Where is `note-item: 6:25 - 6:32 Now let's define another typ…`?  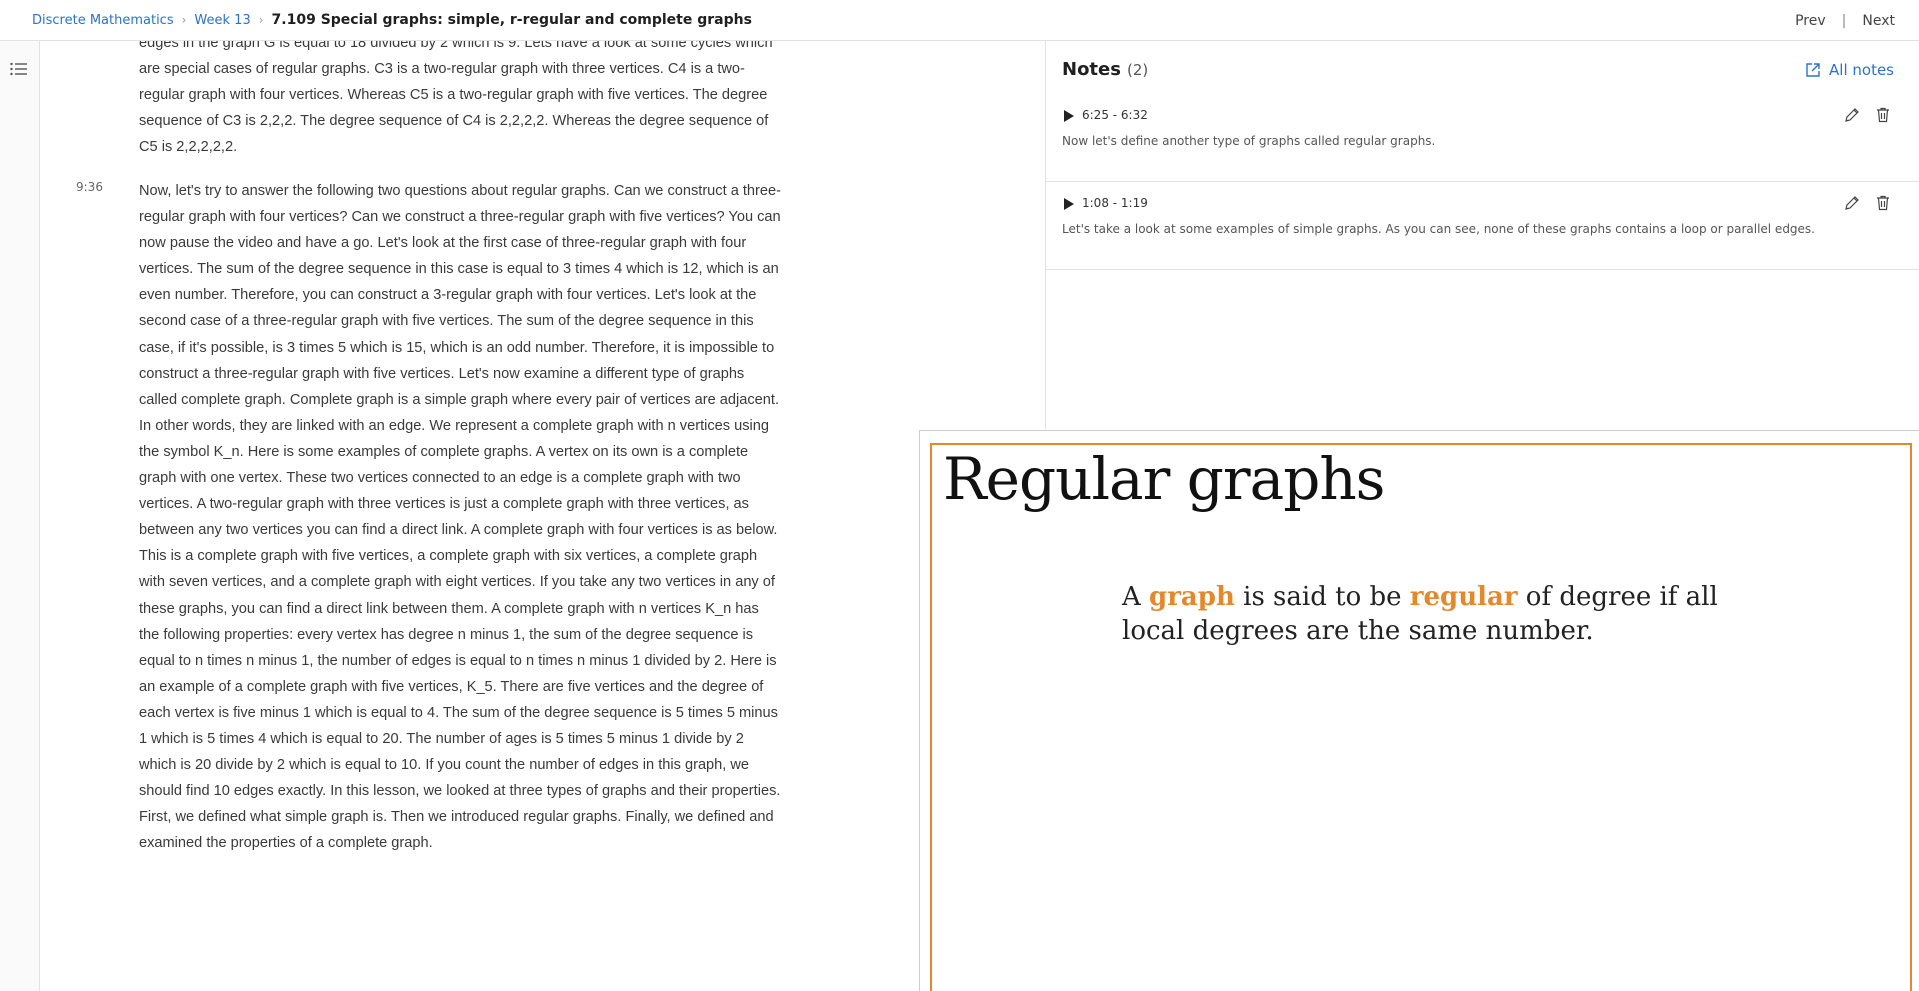 note-item: 6:25 - 6:32 Now let's define another typ… is located at coordinates (1482, 138).